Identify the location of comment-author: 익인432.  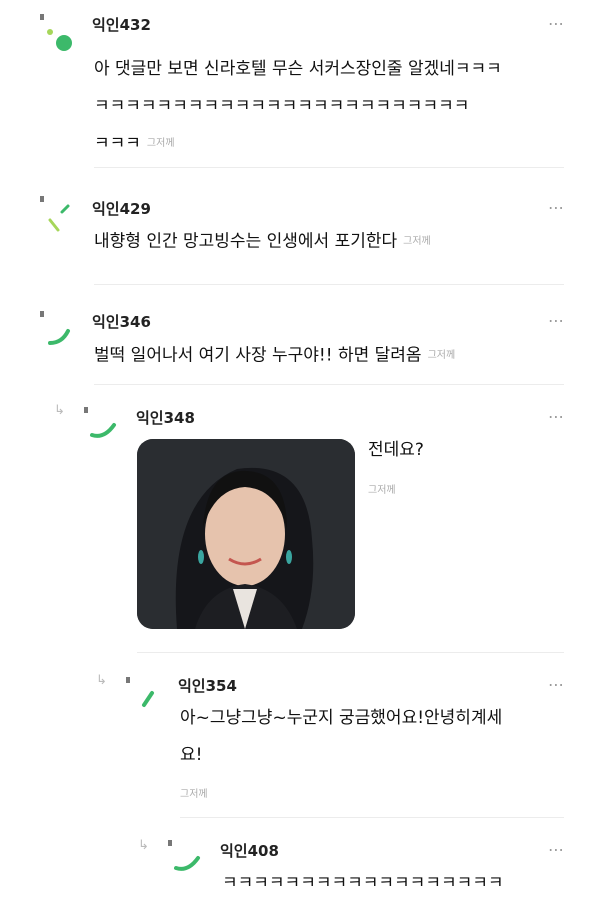
(121, 24).